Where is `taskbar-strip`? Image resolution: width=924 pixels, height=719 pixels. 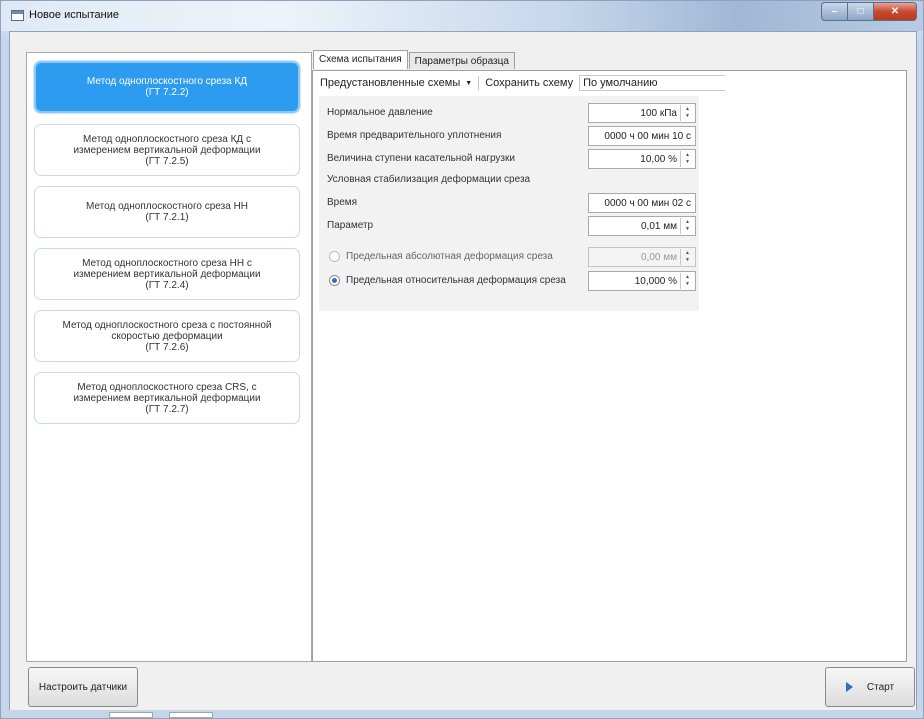
taskbar-strip is located at coordinates (462, 714).